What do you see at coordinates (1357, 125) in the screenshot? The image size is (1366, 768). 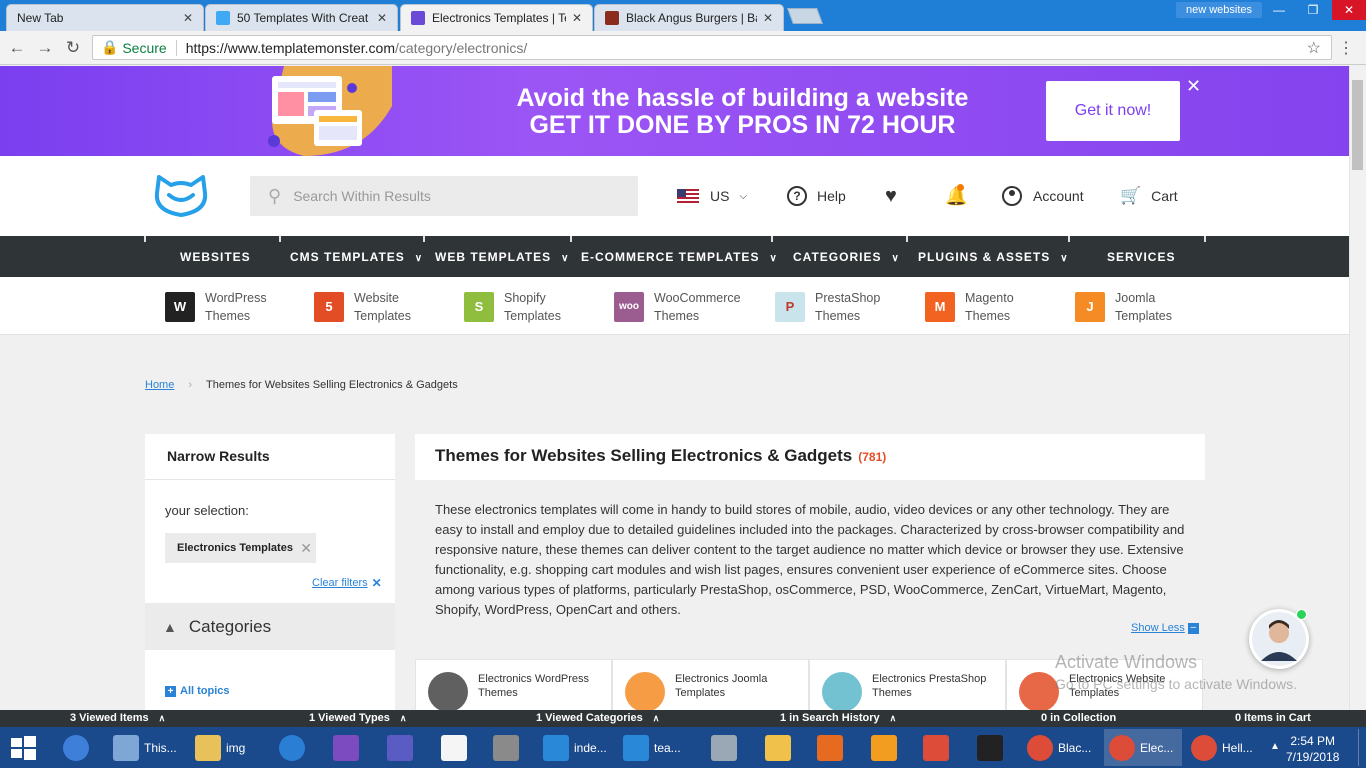 I see `scrollbar-thumb` at bounding box center [1357, 125].